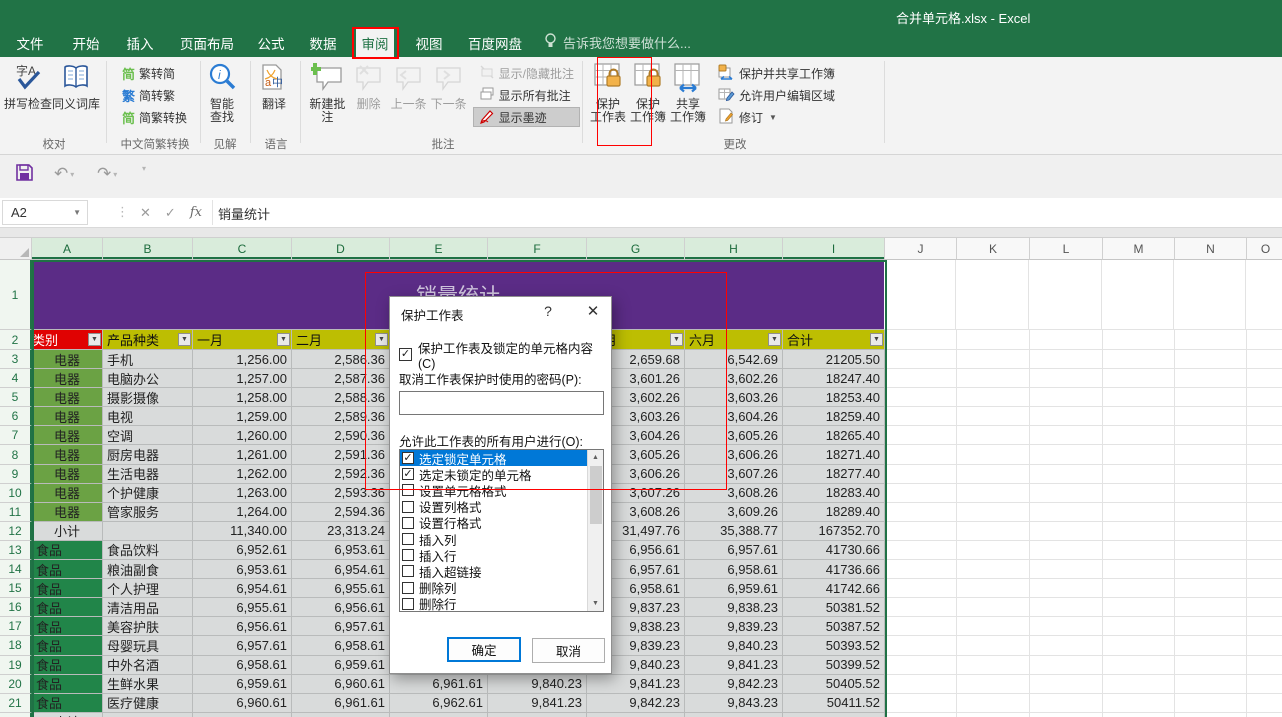 The height and width of the screenshot is (717, 1282). What do you see at coordinates (734, 249) in the screenshot?
I see `column-header-H: H` at bounding box center [734, 249].